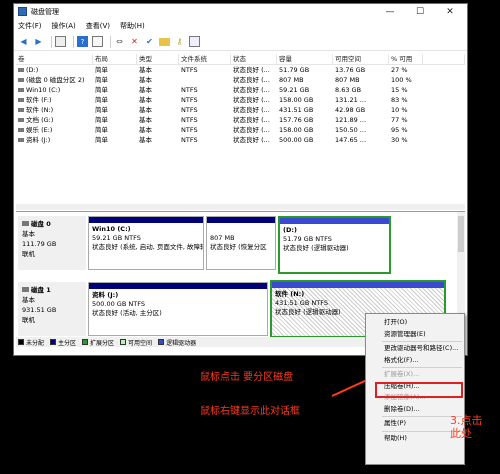 The image size is (500, 474). Describe the element at coordinates (28, 300) in the screenshot. I see `disk-1-type: 基本` at that location.